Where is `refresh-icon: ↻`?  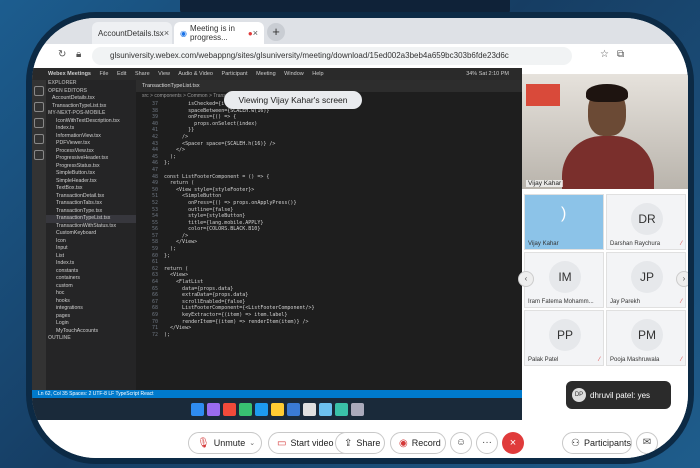
refresh-icon: ↻ is located at coordinates (62, 54).